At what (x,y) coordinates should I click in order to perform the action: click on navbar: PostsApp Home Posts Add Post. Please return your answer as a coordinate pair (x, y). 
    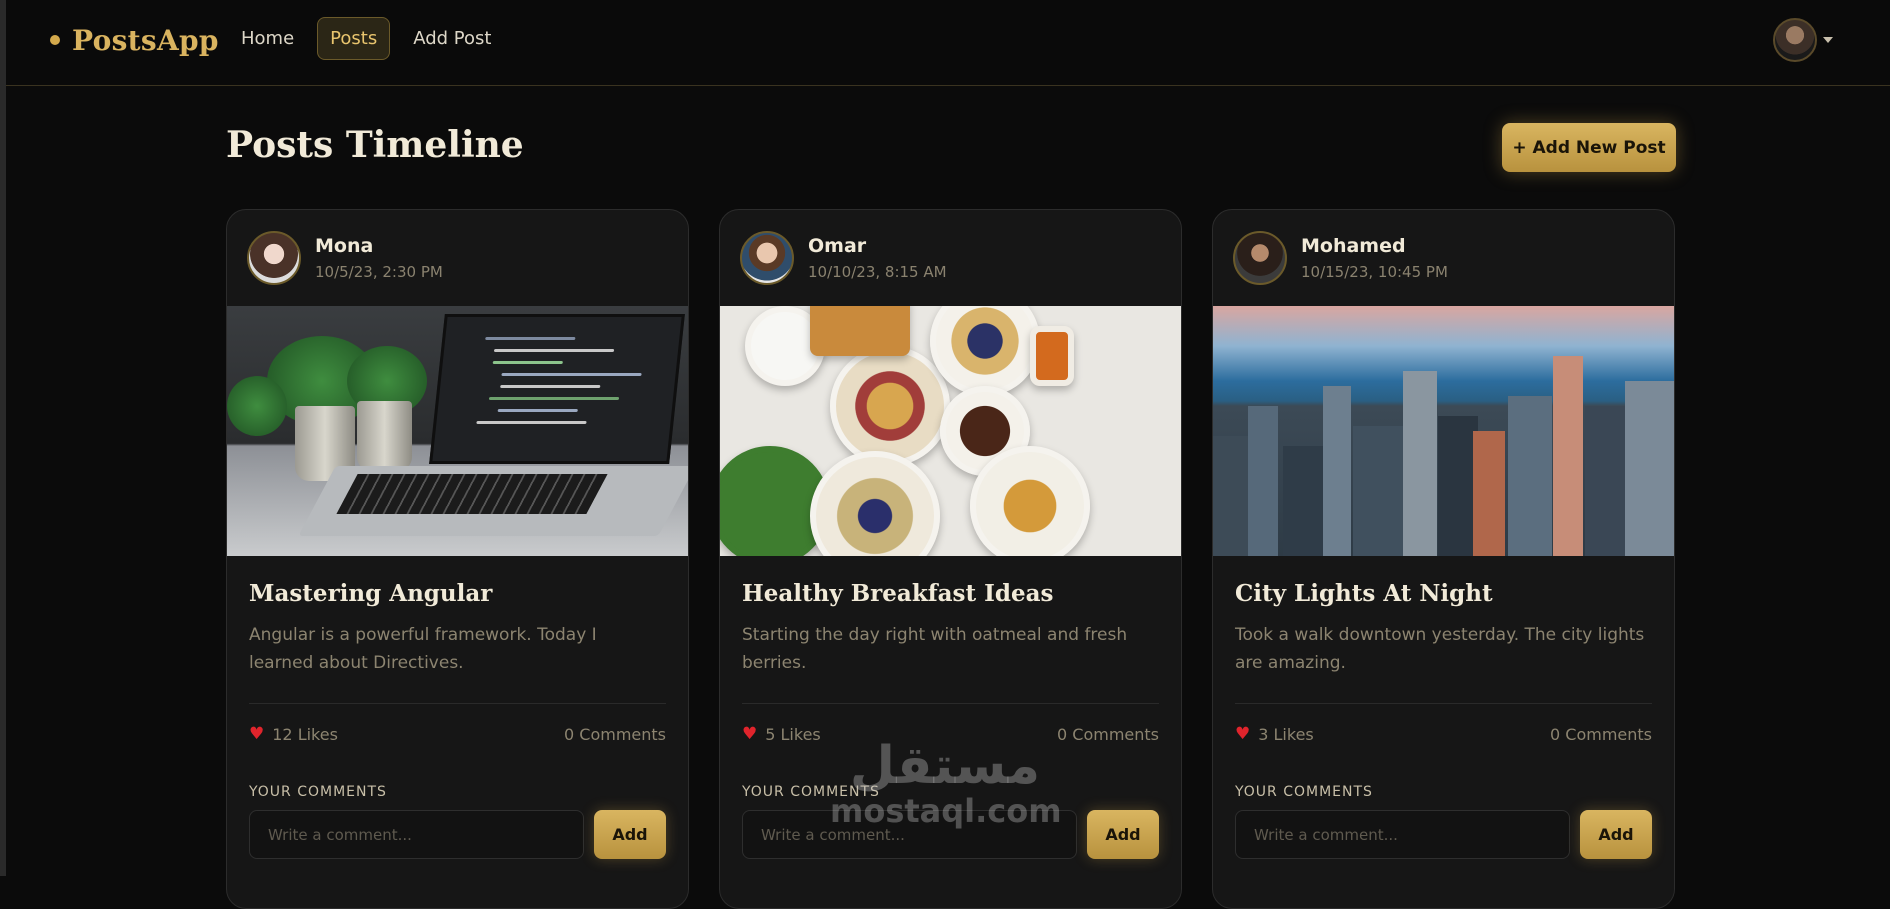
    Looking at the image, I should click on (948, 43).